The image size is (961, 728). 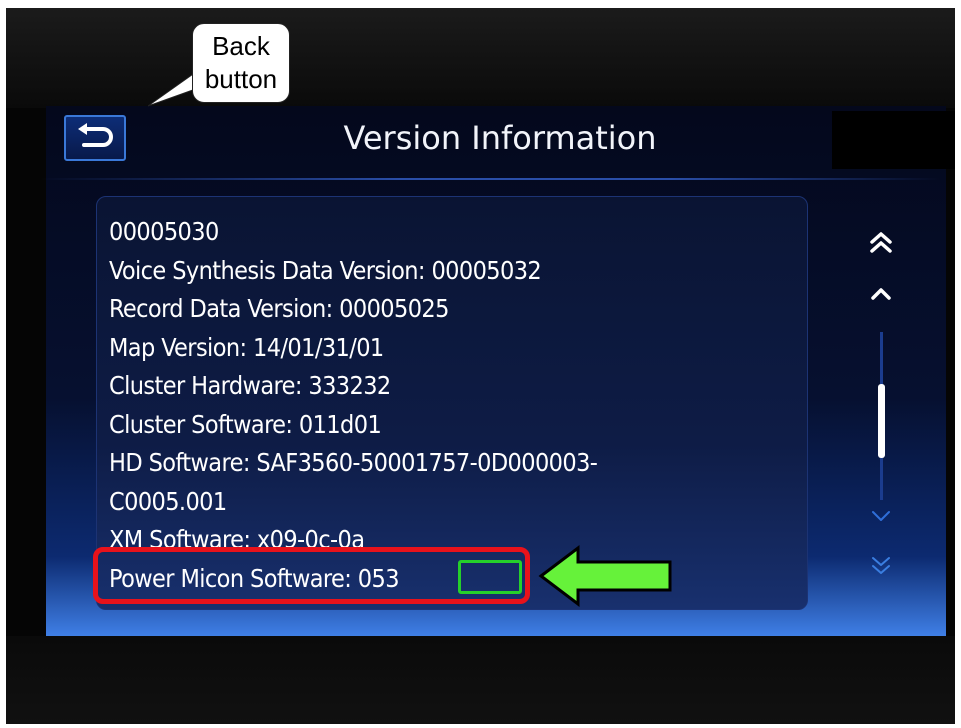 I want to click on callout-line-2: button, so click(x=241, y=79).